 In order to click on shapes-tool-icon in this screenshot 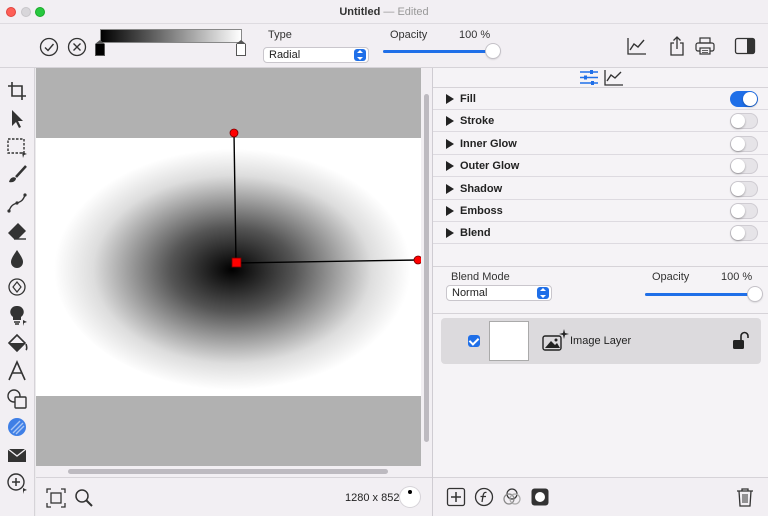, I will do `click(17, 399)`.